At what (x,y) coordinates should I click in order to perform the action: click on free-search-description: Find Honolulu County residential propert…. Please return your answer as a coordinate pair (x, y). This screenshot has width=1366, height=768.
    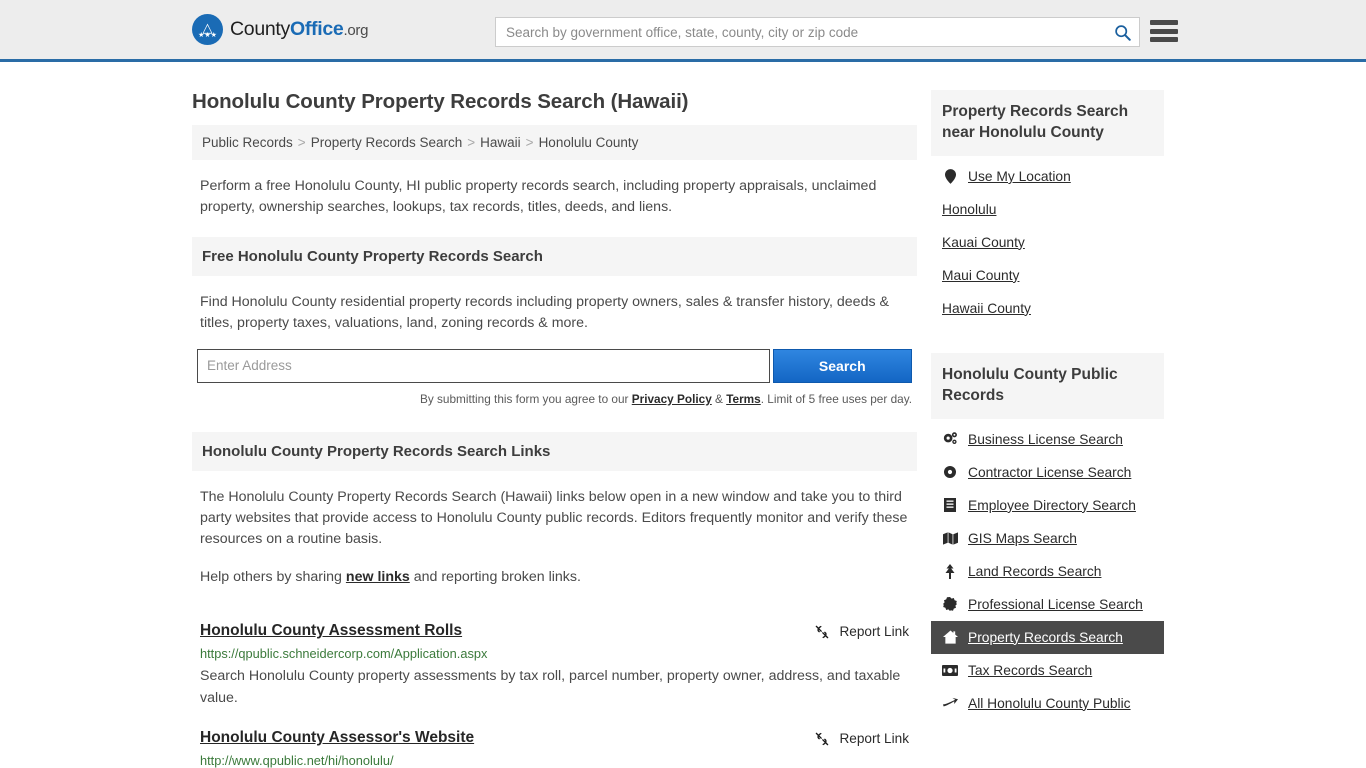
    Looking at the image, I should click on (544, 313).